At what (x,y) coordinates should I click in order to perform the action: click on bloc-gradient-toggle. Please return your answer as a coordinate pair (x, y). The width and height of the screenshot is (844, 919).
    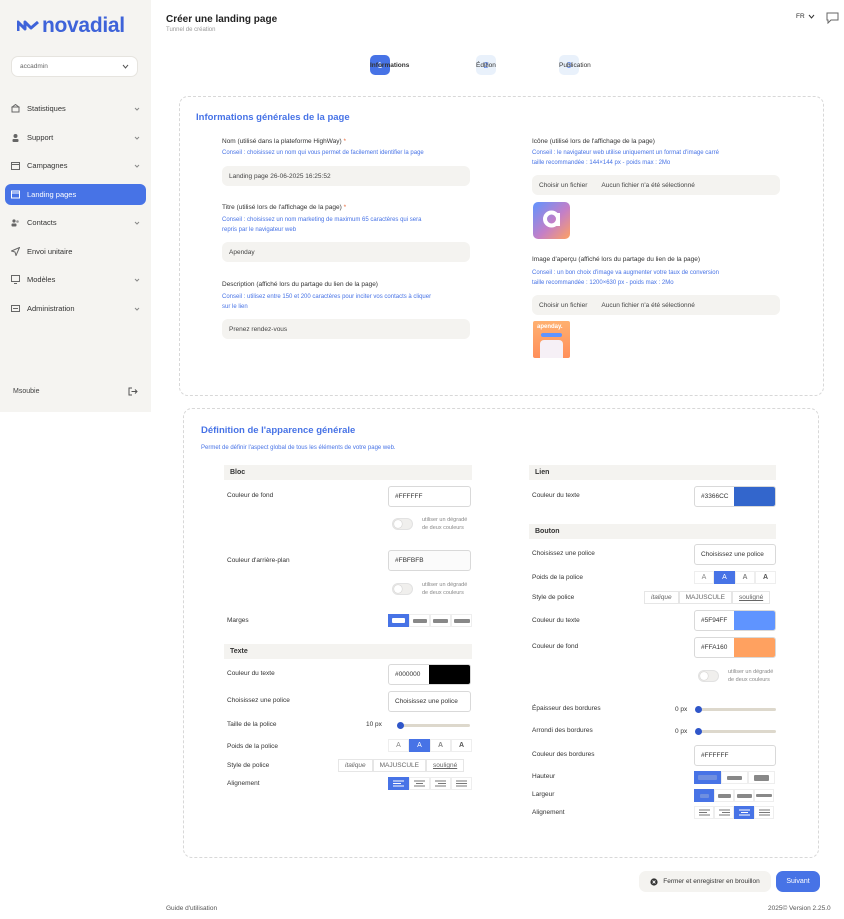
    Looking at the image, I should click on (402, 524).